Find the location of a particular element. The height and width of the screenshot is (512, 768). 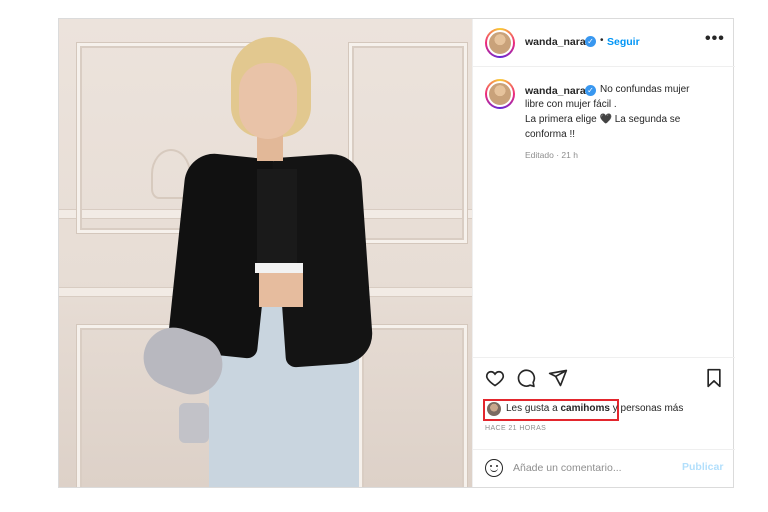

heart-icon is located at coordinates (495, 378).